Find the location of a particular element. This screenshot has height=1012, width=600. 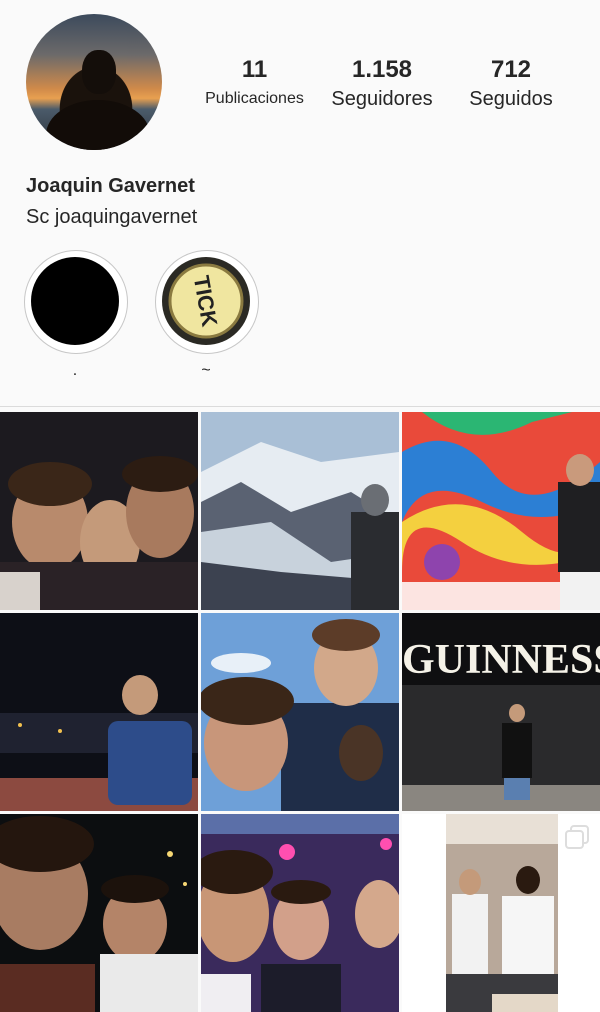

guinness-sign-text: GUINNESS is located at coordinates (501, 660).